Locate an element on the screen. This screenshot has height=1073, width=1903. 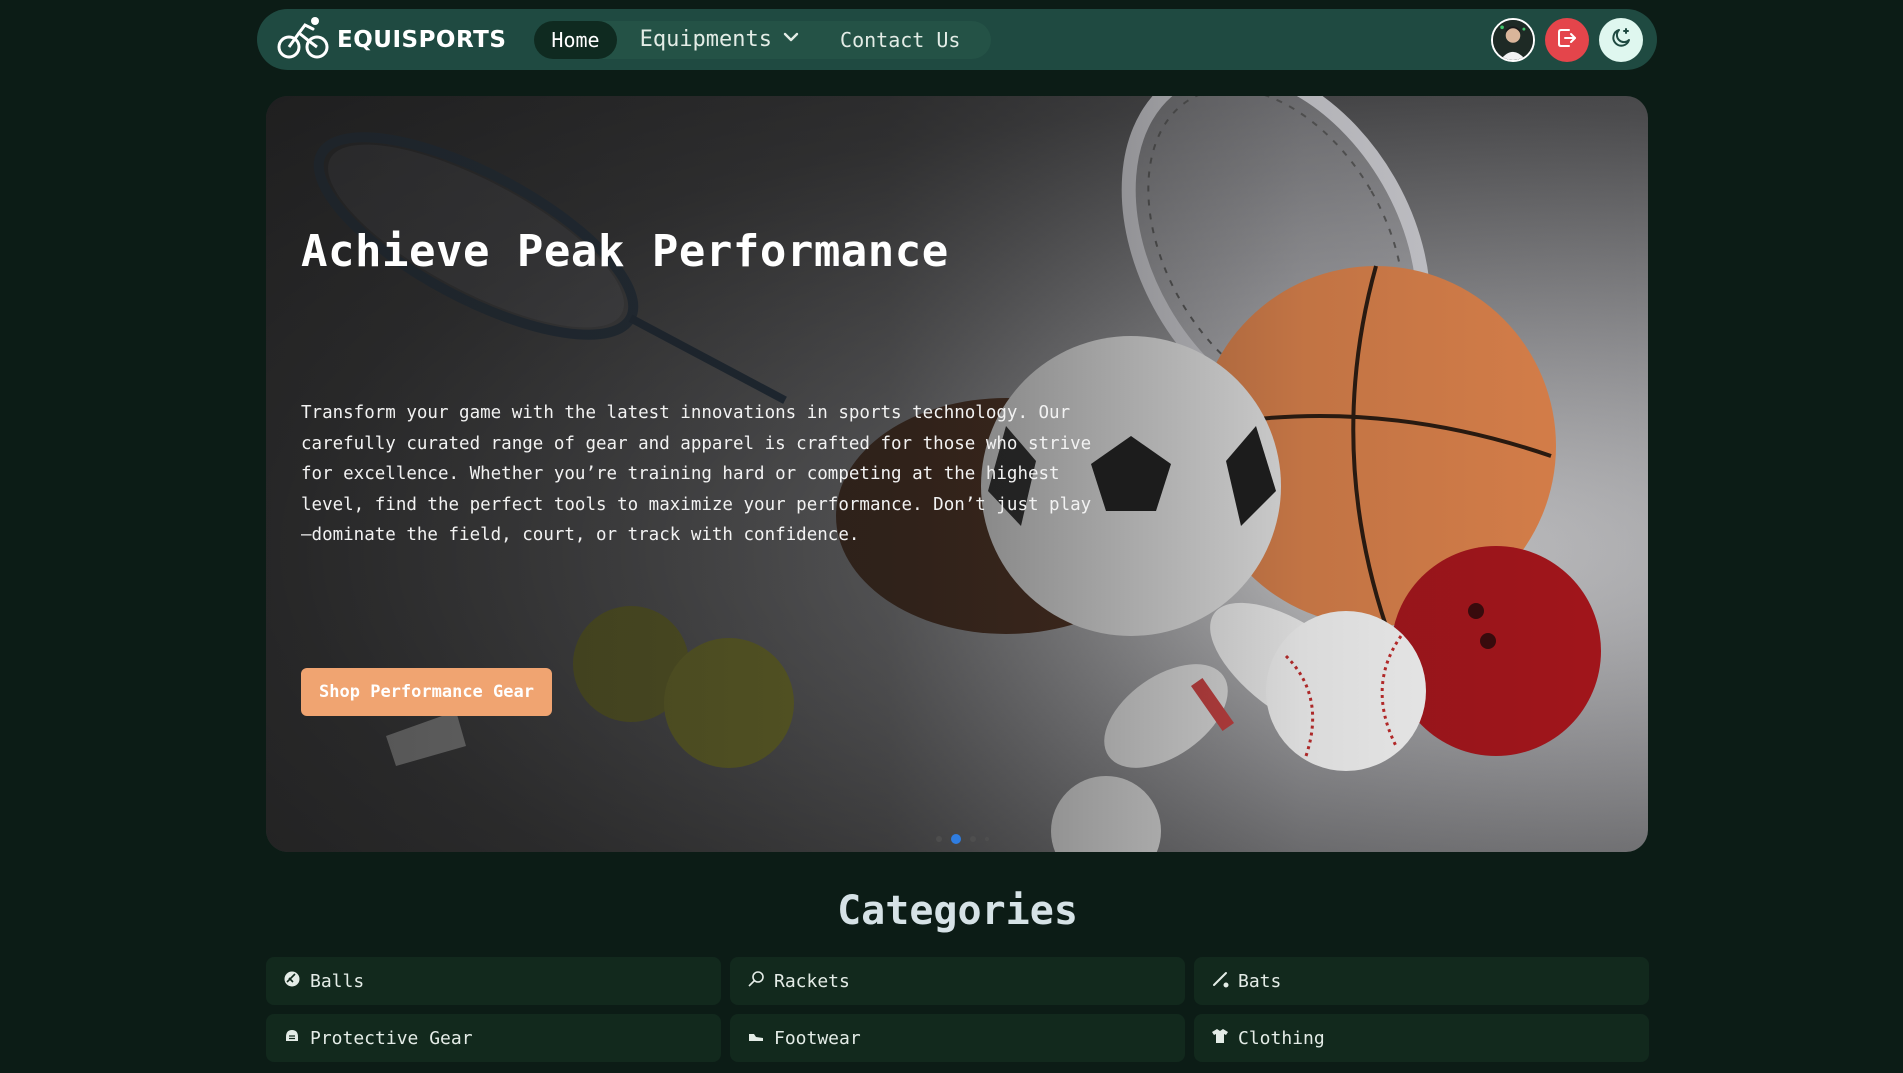
category-label: Clothing is located at coordinates (1281, 1038).